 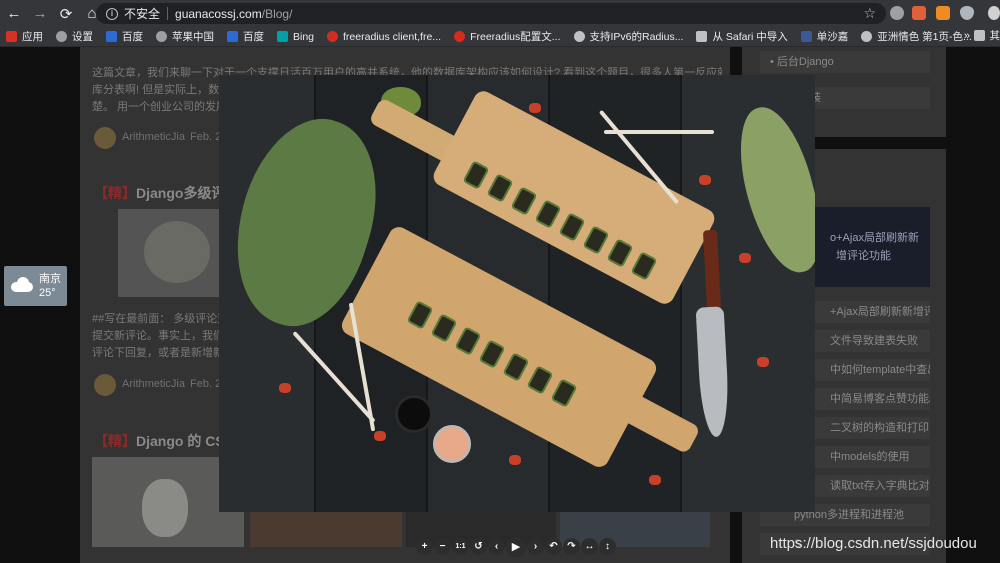 What do you see at coordinates (165, 508) in the screenshot?
I see `dog-image` at bounding box center [165, 508].